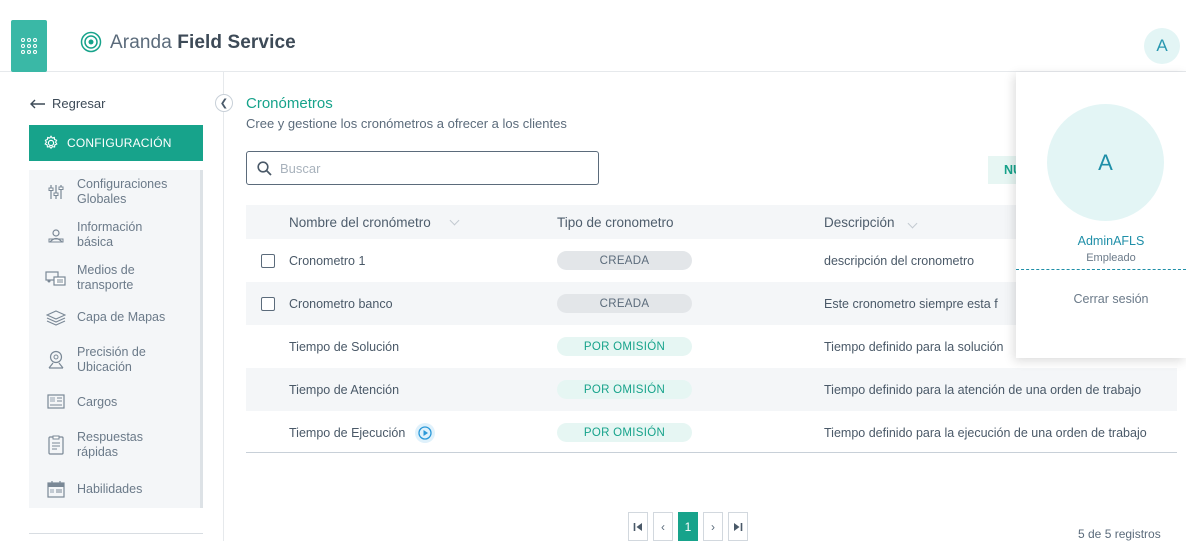 The image size is (1186, 541). What do you see at coordinates (97, 452) in the screenshot?
I see `menu-item-line2: rápidas` at bounding box center [97, 452].